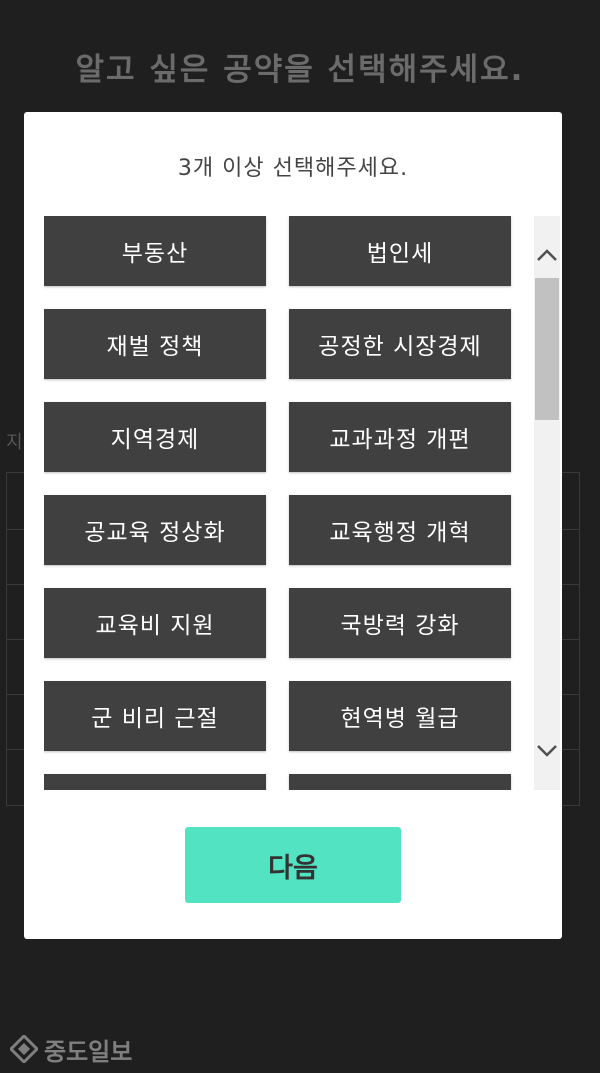 This screenshot has height=1073, width=600. What do you see at coordinates (24, 1049) in the screenshot?
I see `logo-diamond-icon` at bounding box center [24, 1049].